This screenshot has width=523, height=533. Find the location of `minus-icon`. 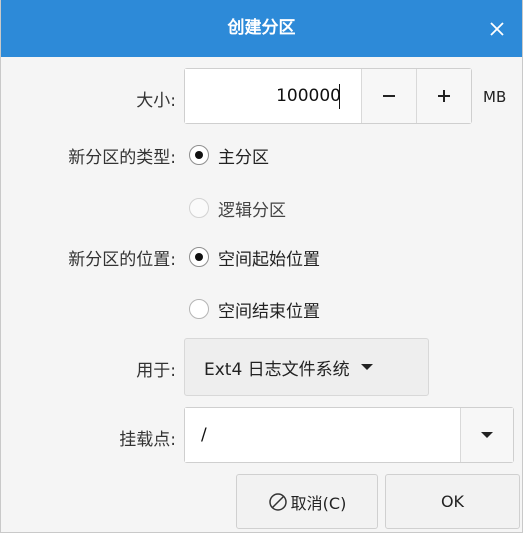

minus-icon is located at coordinates (389, 96).